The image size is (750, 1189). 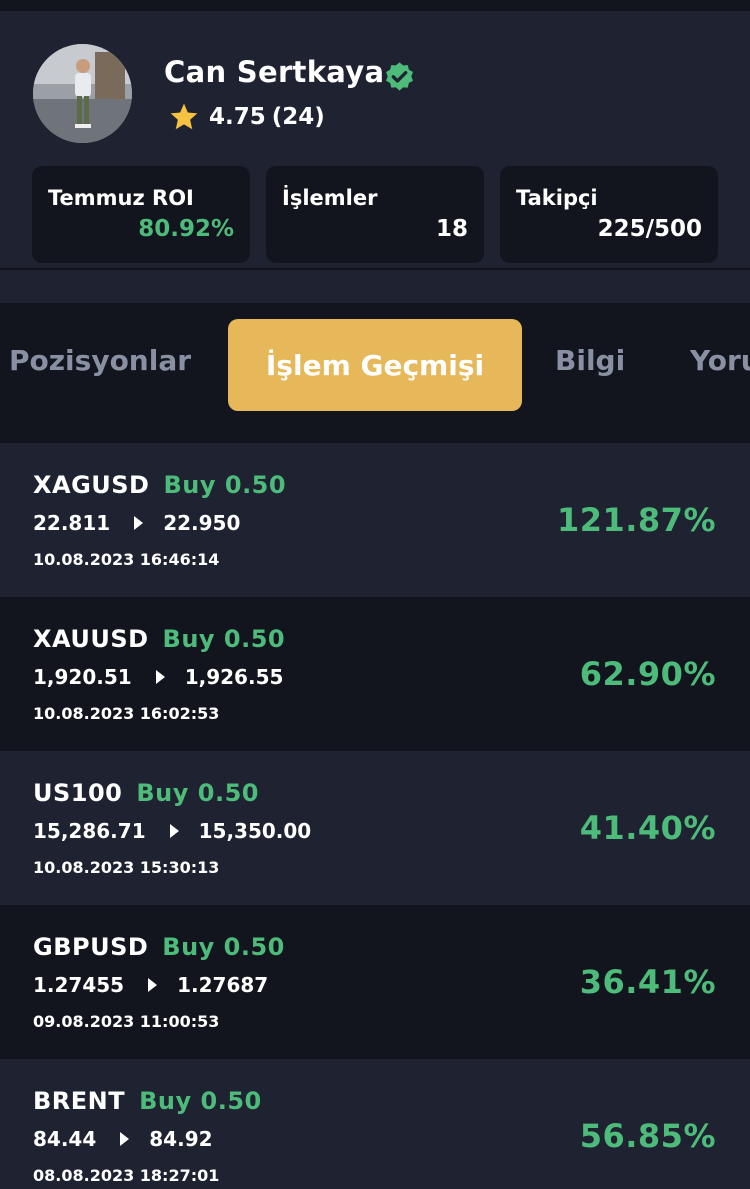 I want to click on trade-symbol: US100, so click(x=78, y=793).